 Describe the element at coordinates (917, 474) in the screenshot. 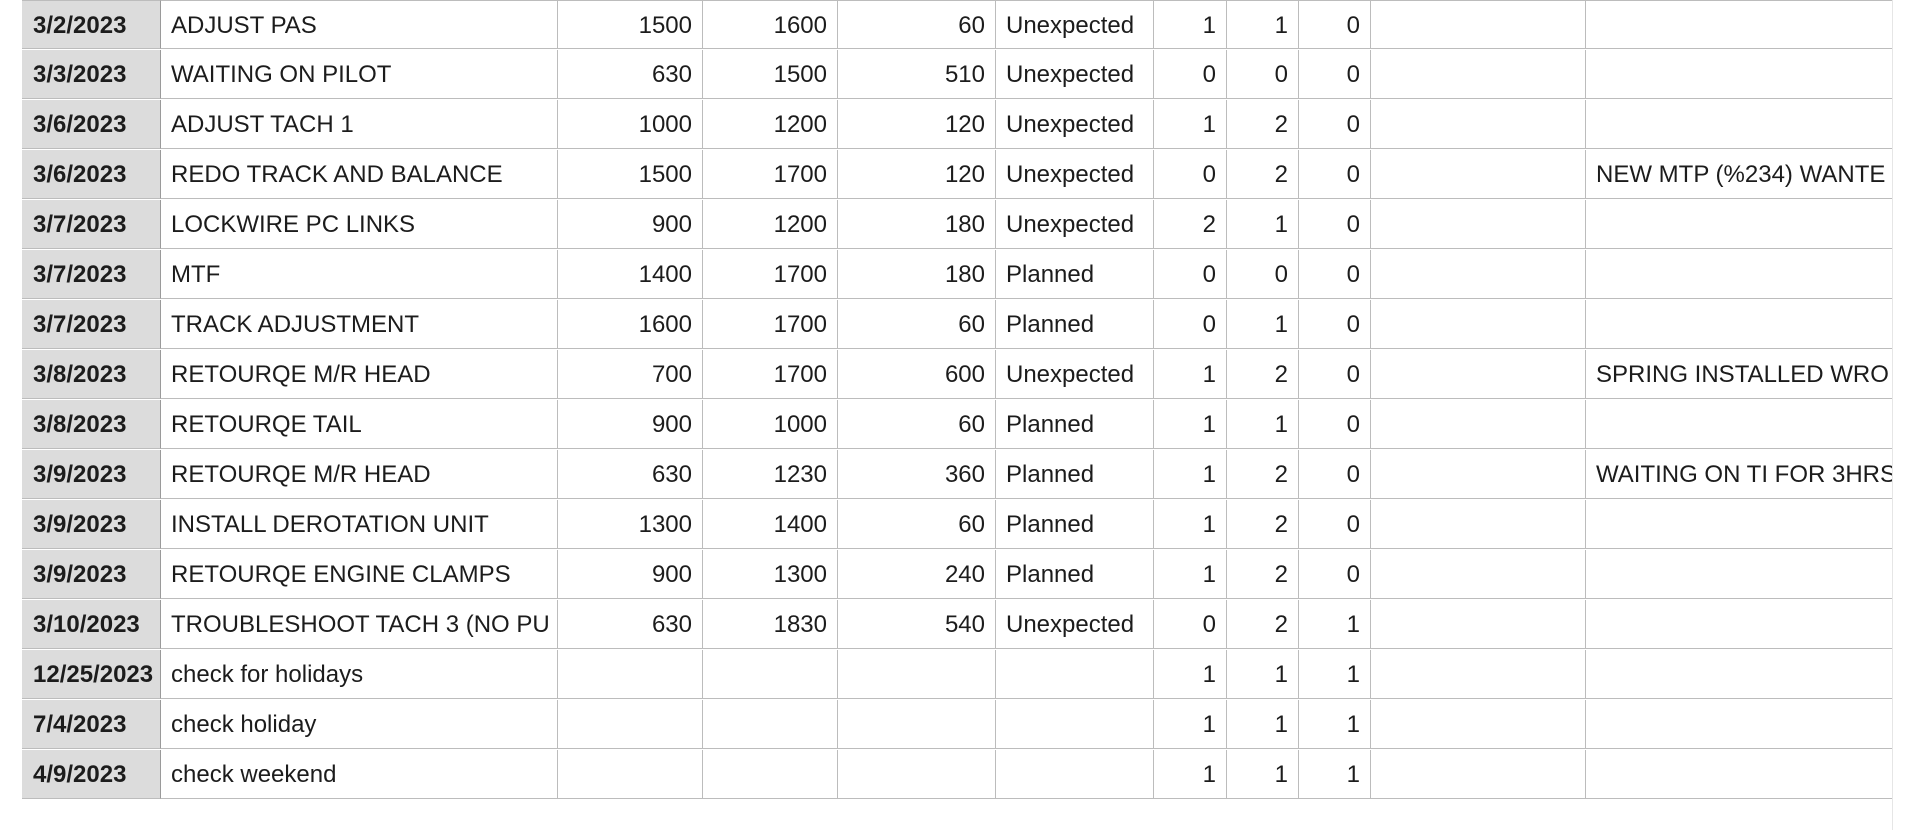

I see `duration-cell: 360` at that location.